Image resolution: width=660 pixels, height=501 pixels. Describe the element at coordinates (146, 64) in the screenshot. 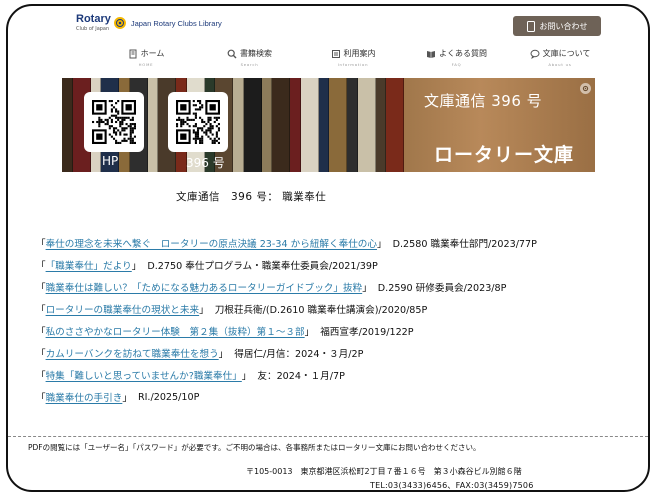

I see `nav-home-sub: HOME` at that location.